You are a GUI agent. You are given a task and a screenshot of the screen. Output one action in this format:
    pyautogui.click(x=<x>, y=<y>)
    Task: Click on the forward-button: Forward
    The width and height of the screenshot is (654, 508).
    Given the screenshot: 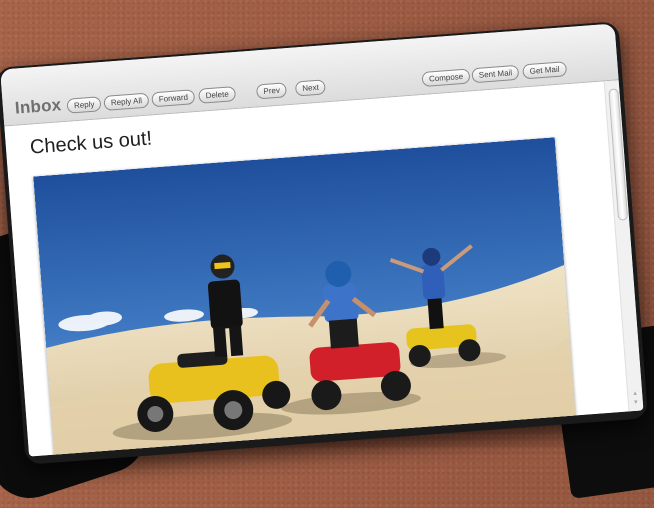 What is the action you would take?
    pyautogui.click(x=173, y=98)
    